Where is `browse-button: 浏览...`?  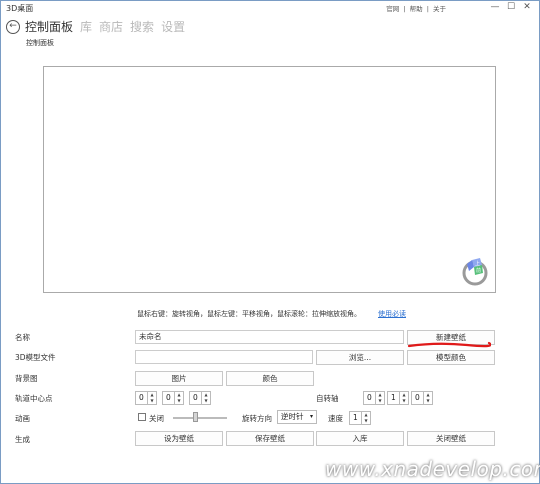
browse-button: 浏览... is located at coordinates (360, 357).